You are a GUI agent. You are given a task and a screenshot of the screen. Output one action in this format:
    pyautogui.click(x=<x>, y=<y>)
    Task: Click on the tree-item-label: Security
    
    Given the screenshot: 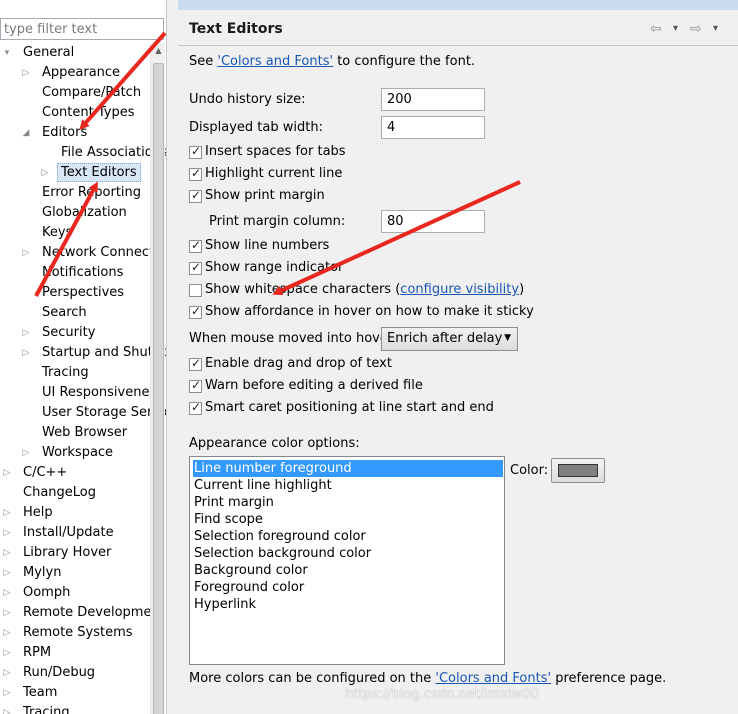 What is the action you would take?
    pyautogui.click(x=69, y=332)
    